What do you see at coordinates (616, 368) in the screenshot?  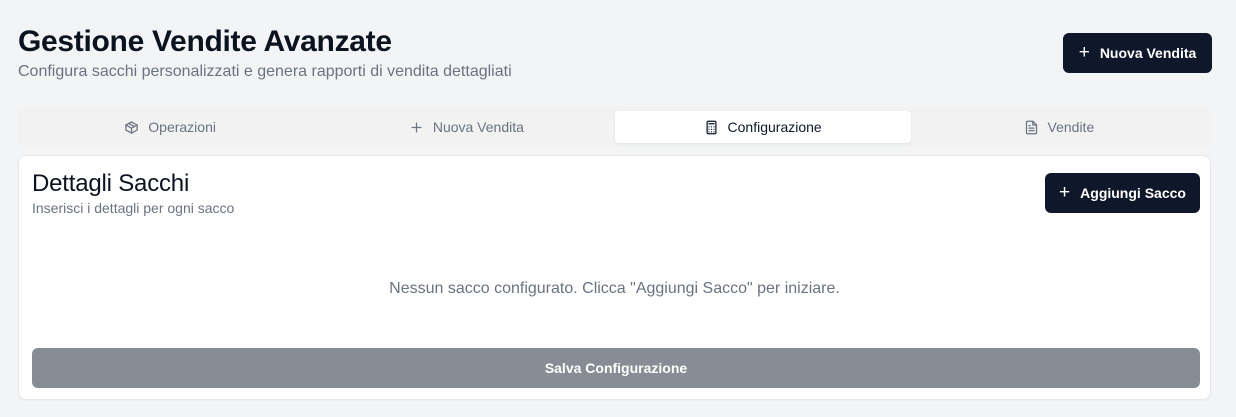 I see `save-configuration-button: Salva Configurazione` at bounding box center [616, 368].